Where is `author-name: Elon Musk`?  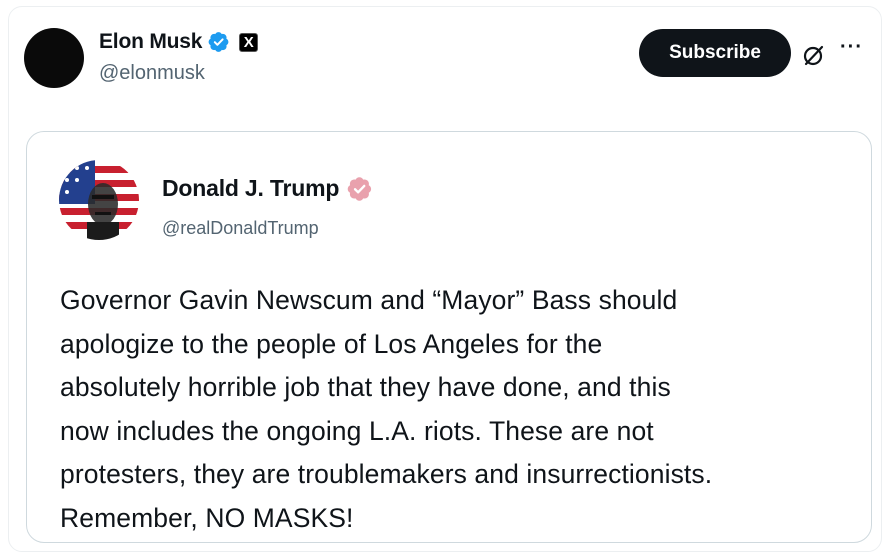 author-name: Elon Musk is located at coordinates (150, 42).